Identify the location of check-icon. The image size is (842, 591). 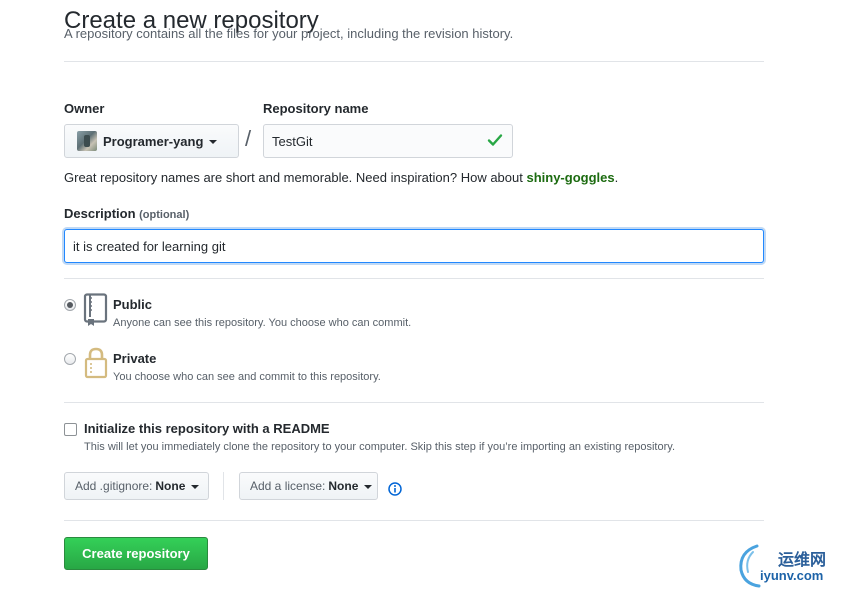
(495, 140).